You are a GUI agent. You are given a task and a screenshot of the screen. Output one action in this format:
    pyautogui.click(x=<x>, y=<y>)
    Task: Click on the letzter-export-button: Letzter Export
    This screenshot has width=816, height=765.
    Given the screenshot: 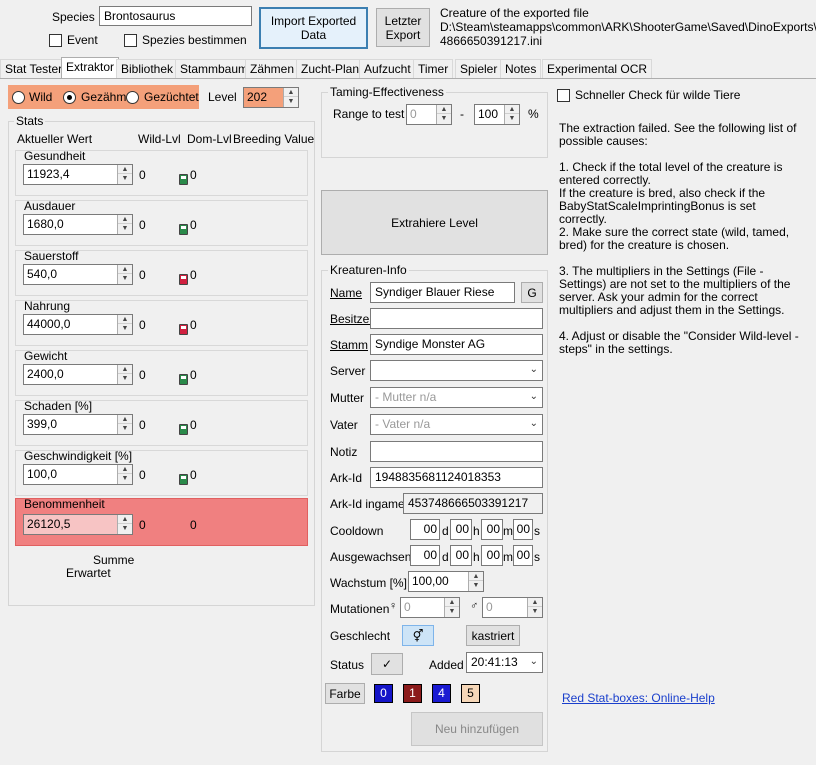 What is the action you would take?
    pyautogui.click(x=403, y=27)
    